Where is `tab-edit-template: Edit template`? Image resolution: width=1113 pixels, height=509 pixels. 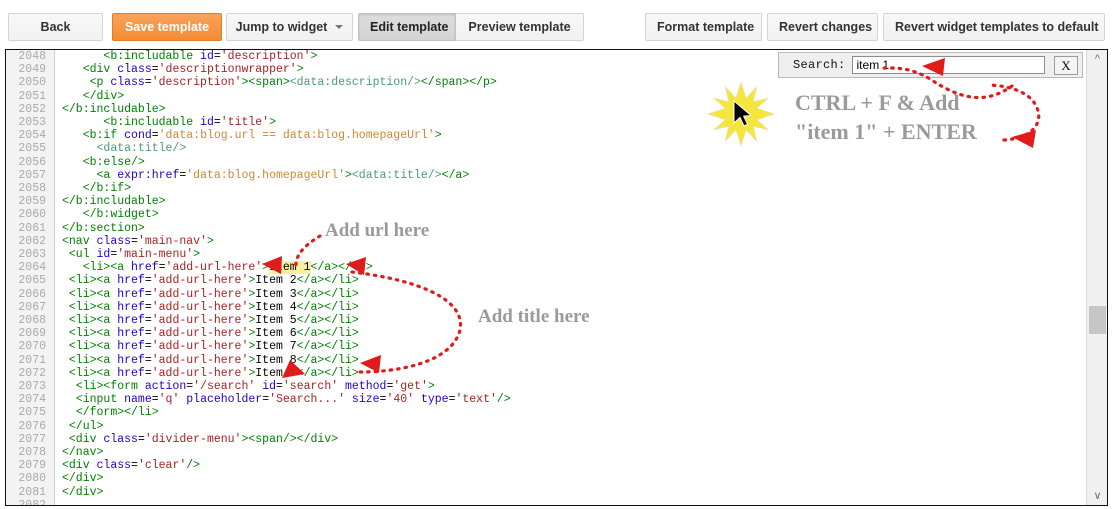
tab-edit-template: Edit template is located at coordinates (407, 27).